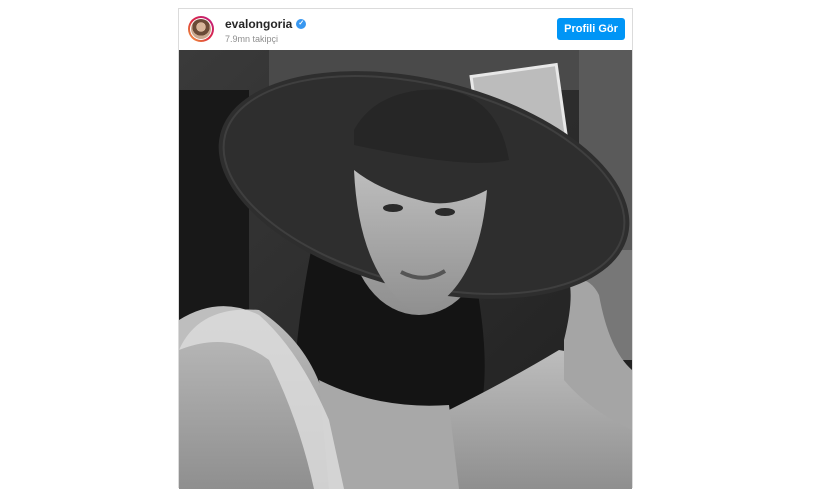  I want to click on username-row: evalongoria ✓, so click(266, 24).